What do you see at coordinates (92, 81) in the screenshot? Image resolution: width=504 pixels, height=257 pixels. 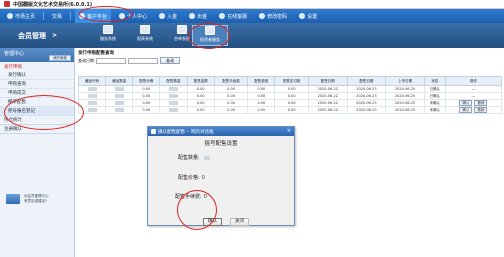 I see `col-header: 藏品代码` at bounding box center [92, 81].